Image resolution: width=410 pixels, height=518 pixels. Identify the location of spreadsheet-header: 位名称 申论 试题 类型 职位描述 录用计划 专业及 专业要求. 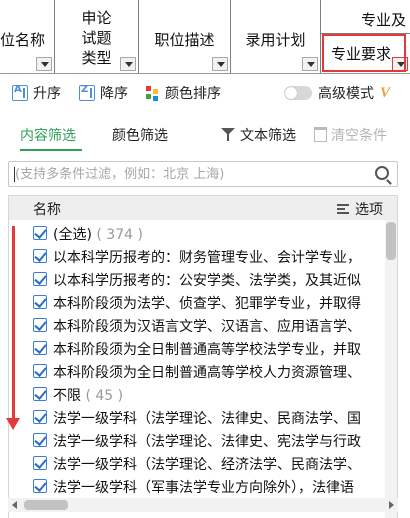
(205, 37).